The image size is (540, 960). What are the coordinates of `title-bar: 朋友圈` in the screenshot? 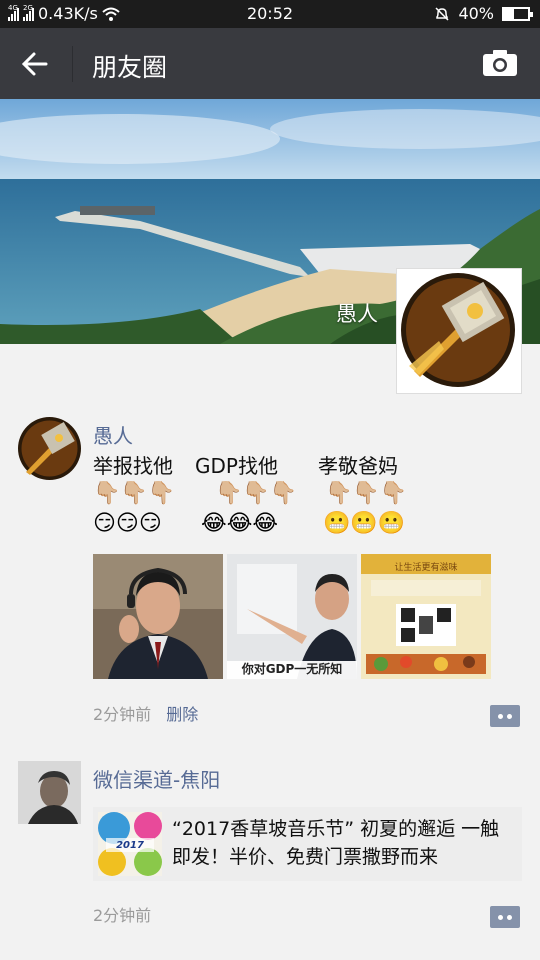 It's located at (270, 63).